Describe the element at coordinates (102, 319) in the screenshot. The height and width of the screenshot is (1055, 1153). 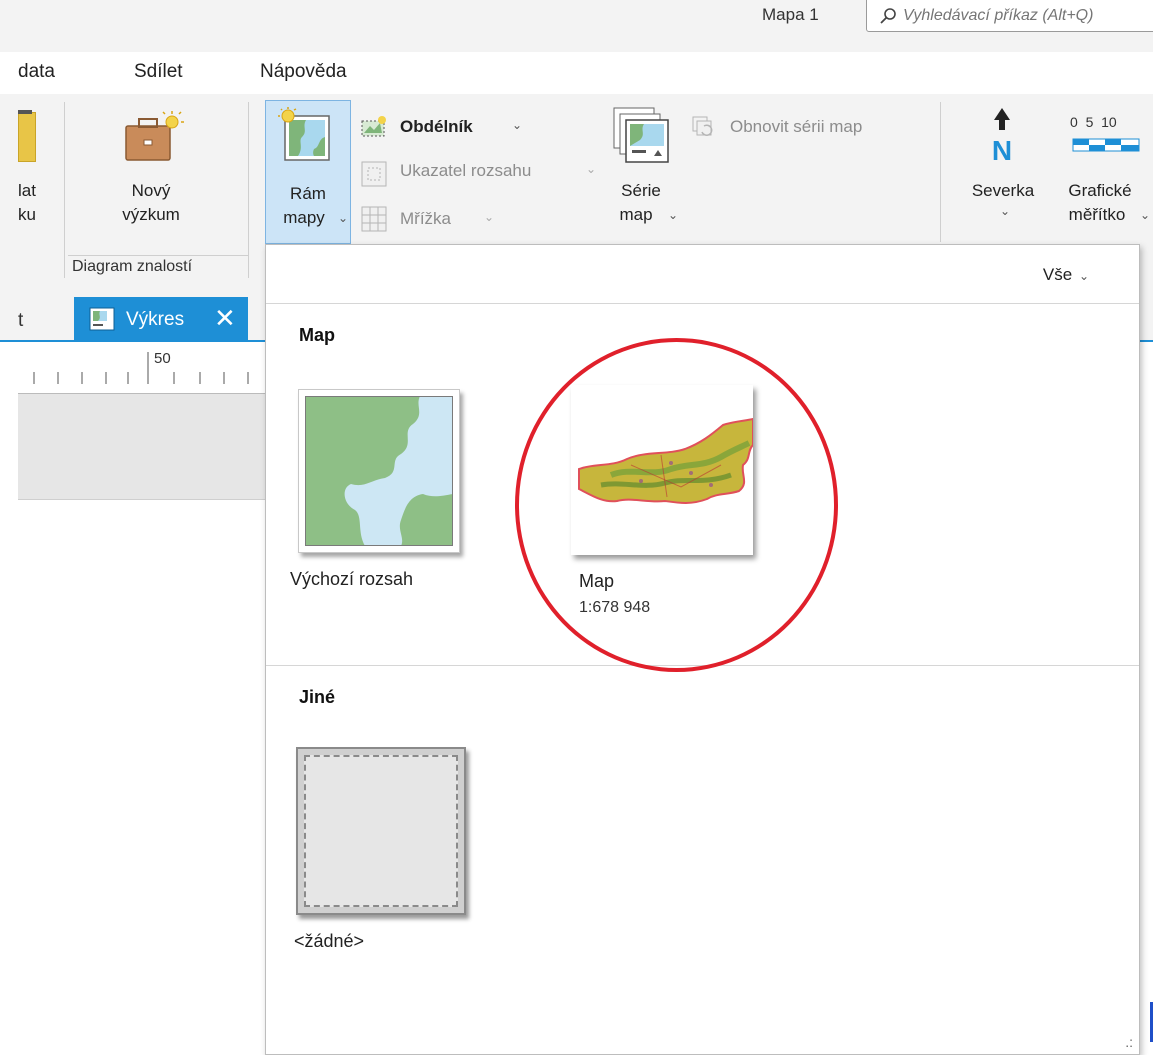
I see `layout-icon` at that location.